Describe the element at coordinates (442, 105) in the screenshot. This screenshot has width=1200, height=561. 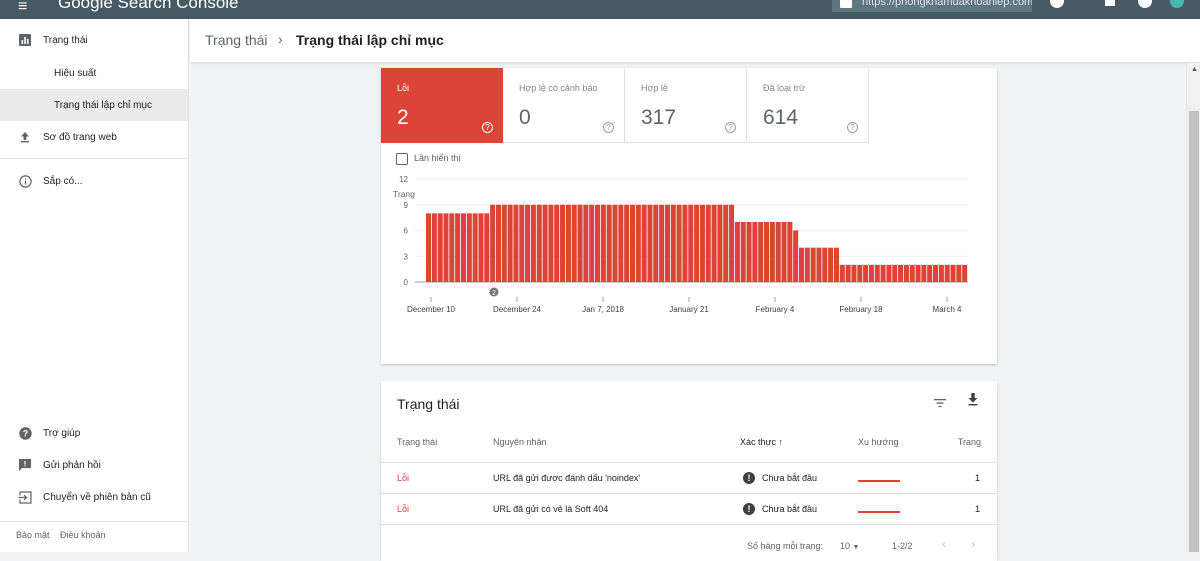
I see `tile-error: Lỗi 2 ?` at that location.